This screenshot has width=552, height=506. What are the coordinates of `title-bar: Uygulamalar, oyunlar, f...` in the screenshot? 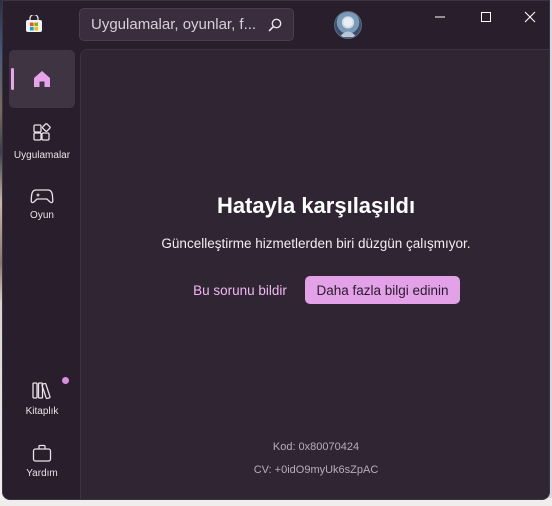 It's located at (276, 25).